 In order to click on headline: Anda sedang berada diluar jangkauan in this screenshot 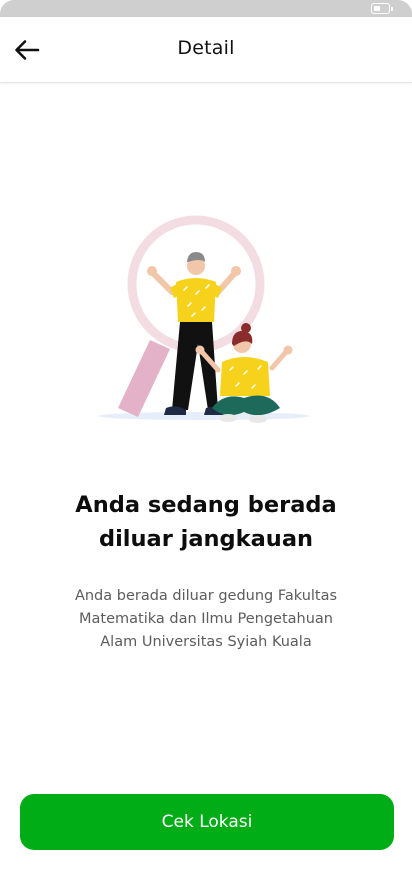, I will do `click(206, 522)`.